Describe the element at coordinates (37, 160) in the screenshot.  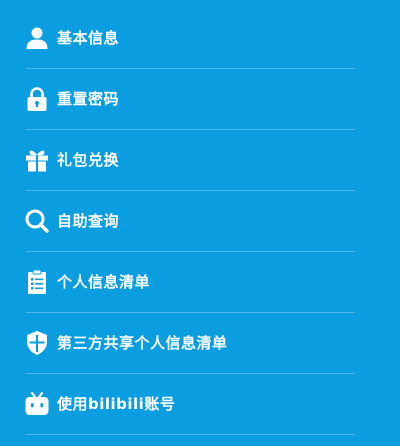
I see `gift-icon` at that location.